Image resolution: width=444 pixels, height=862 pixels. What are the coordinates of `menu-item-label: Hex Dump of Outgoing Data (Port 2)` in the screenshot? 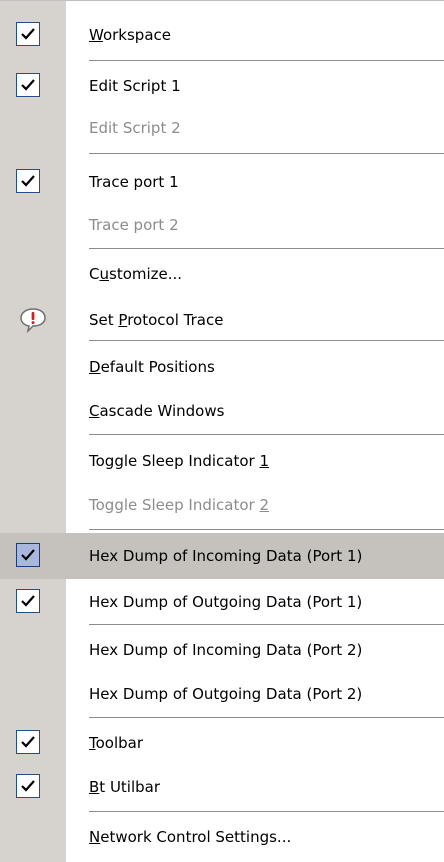 It's located at (226, 694).